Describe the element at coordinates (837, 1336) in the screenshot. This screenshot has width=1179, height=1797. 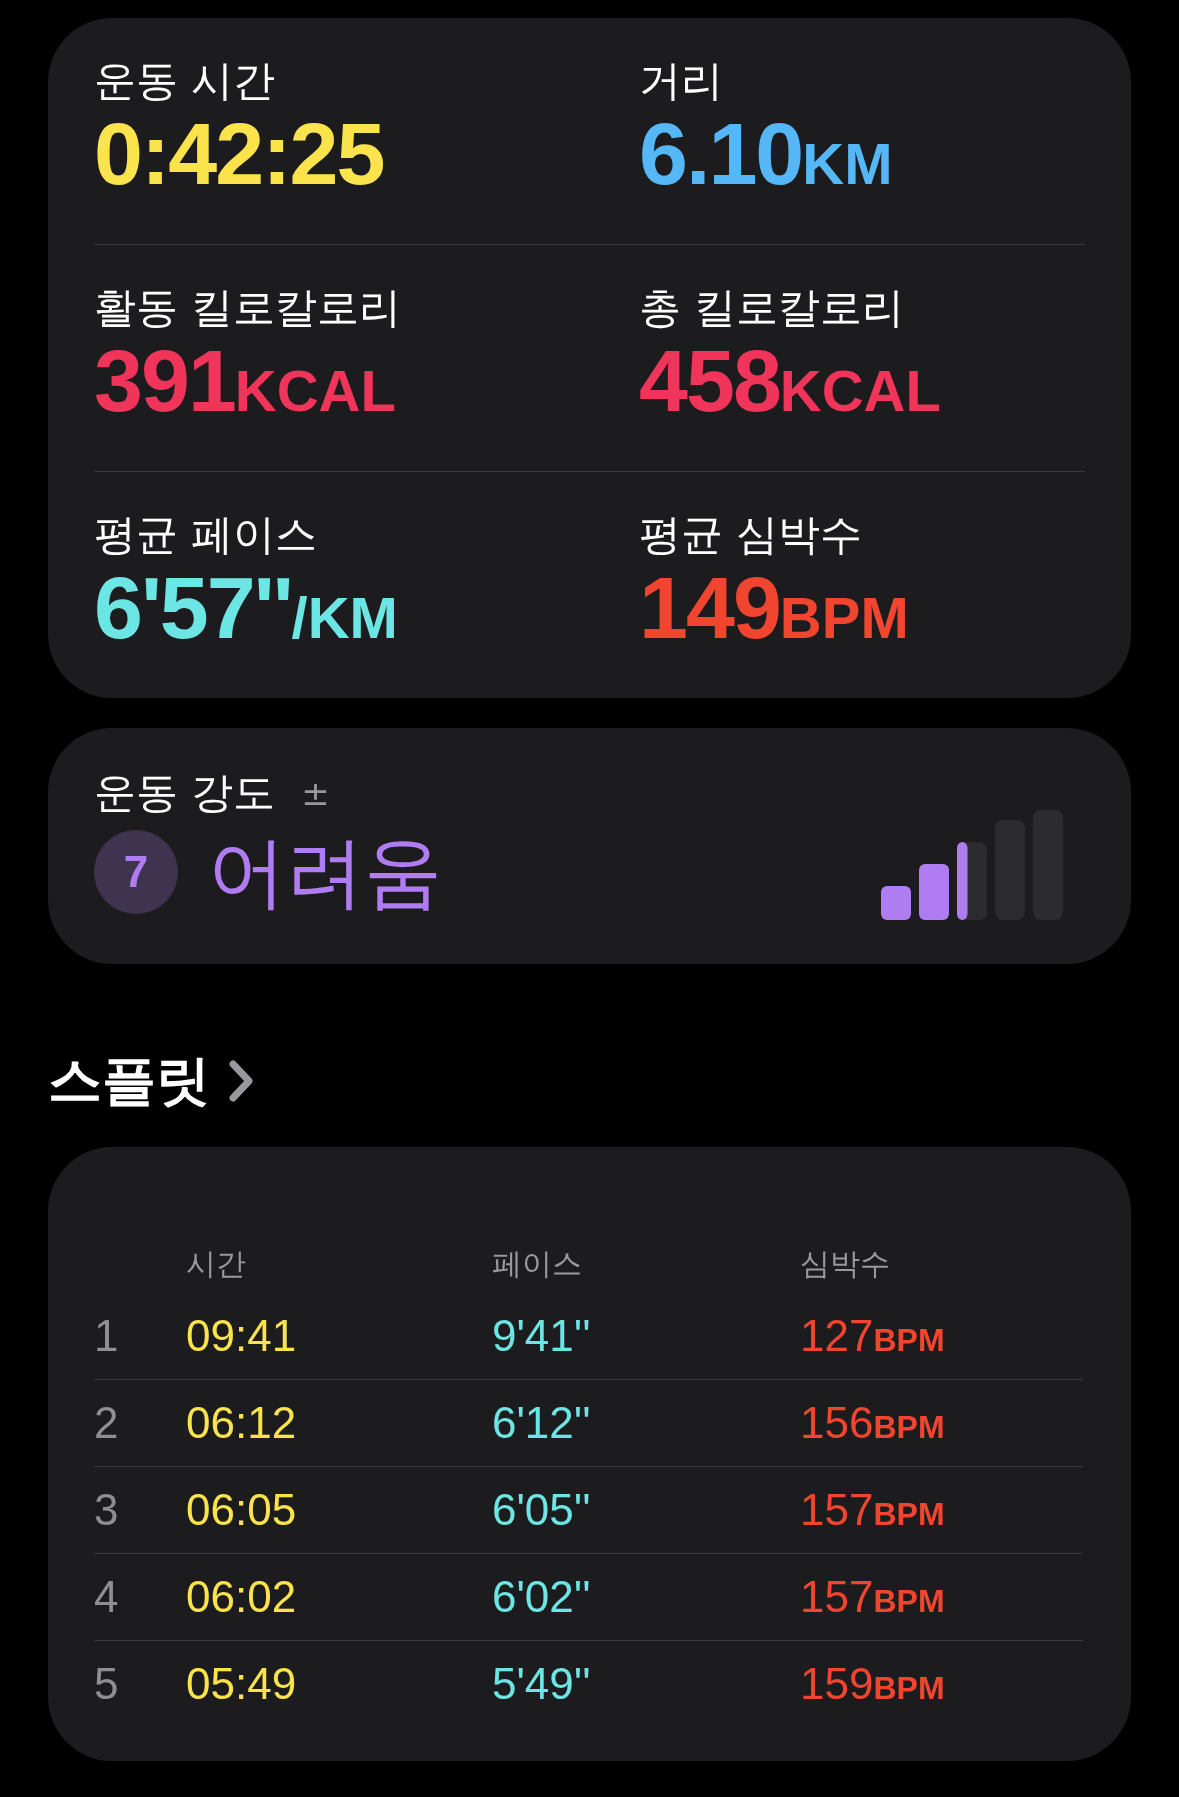
I see `split-heart-rate: 127` at that location.